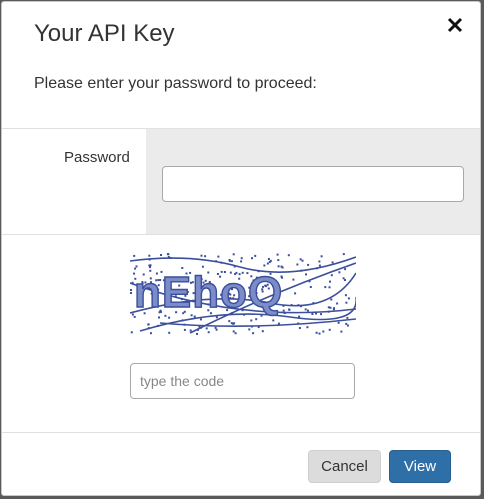 The height and width of the screenshot is (499, 484). What do you see at coordinates (420, 466) in the screenshot?
I see `view-button: View` at bounding box center [420, 466].